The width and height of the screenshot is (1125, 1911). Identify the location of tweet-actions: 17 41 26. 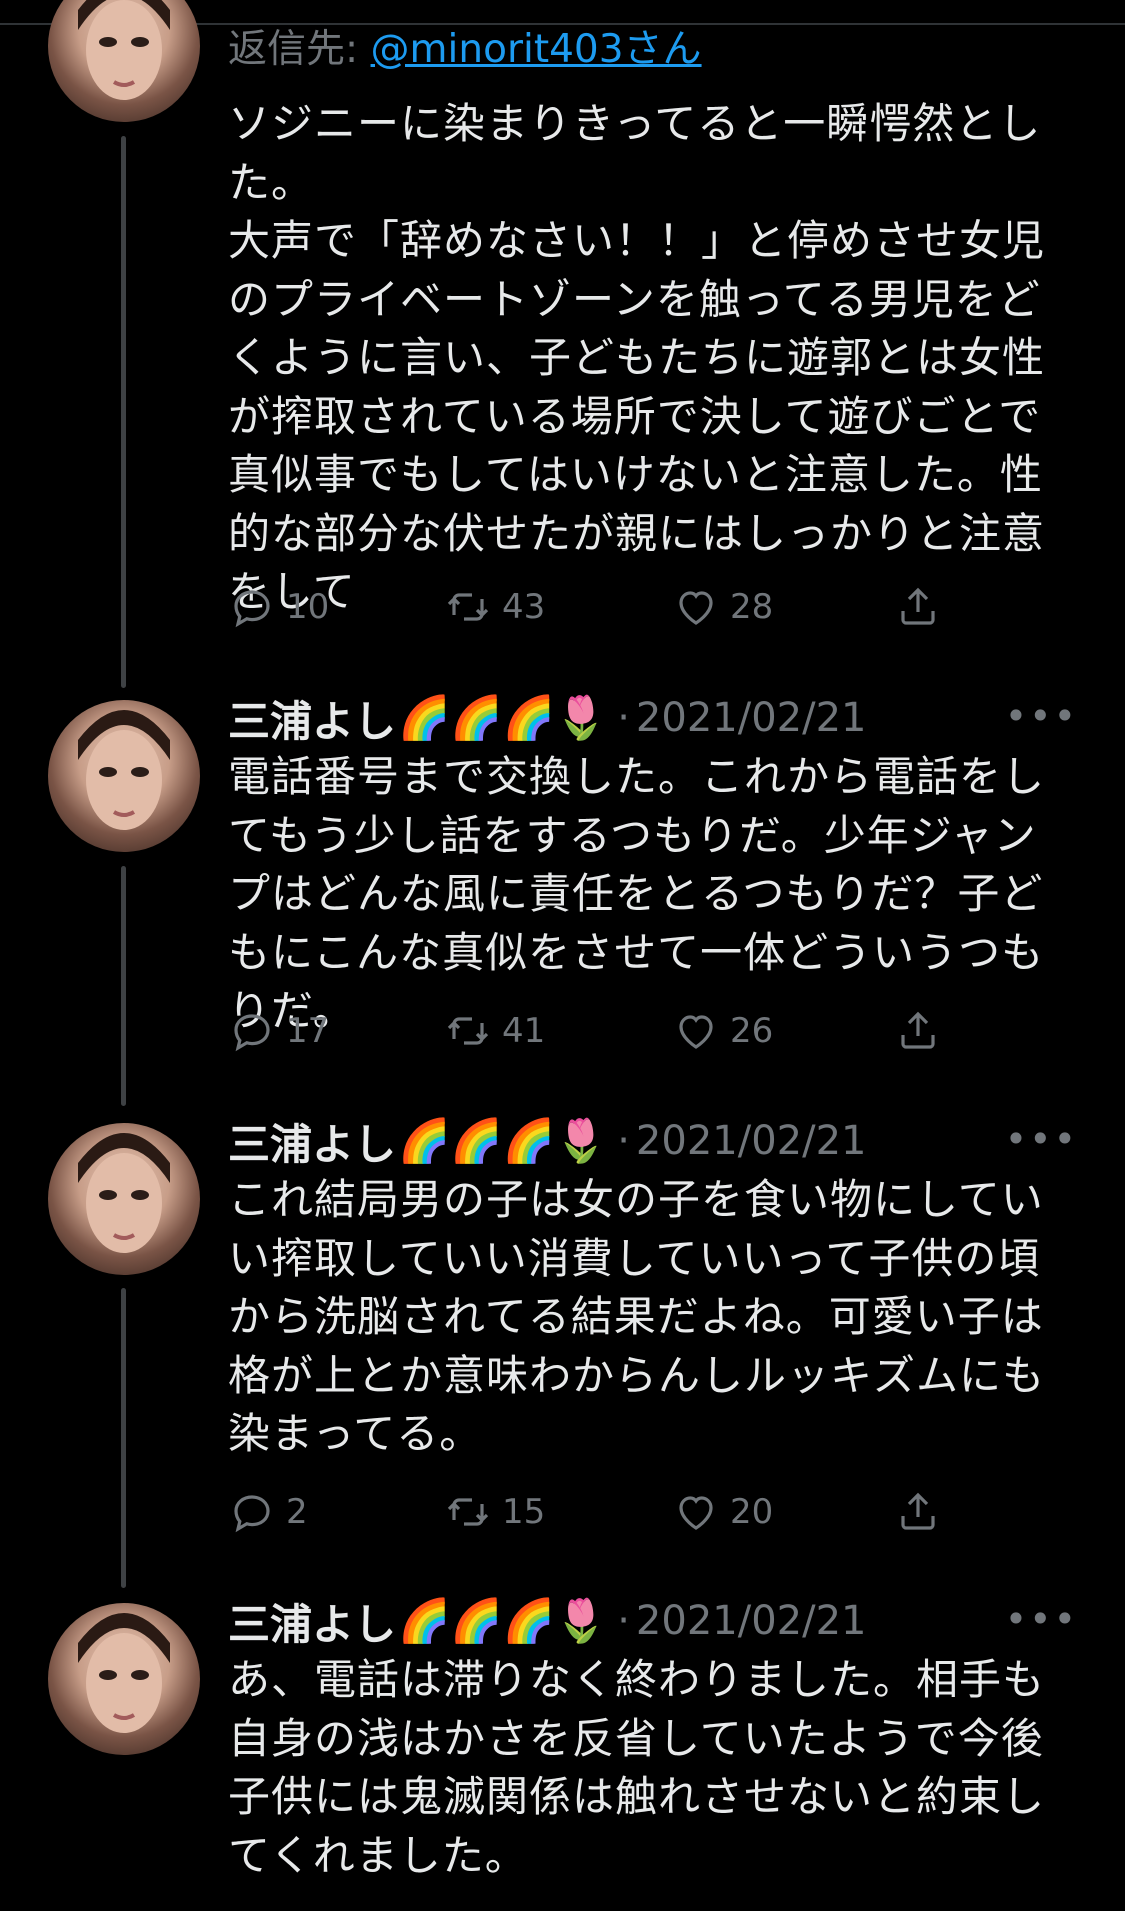
(588, 1031).